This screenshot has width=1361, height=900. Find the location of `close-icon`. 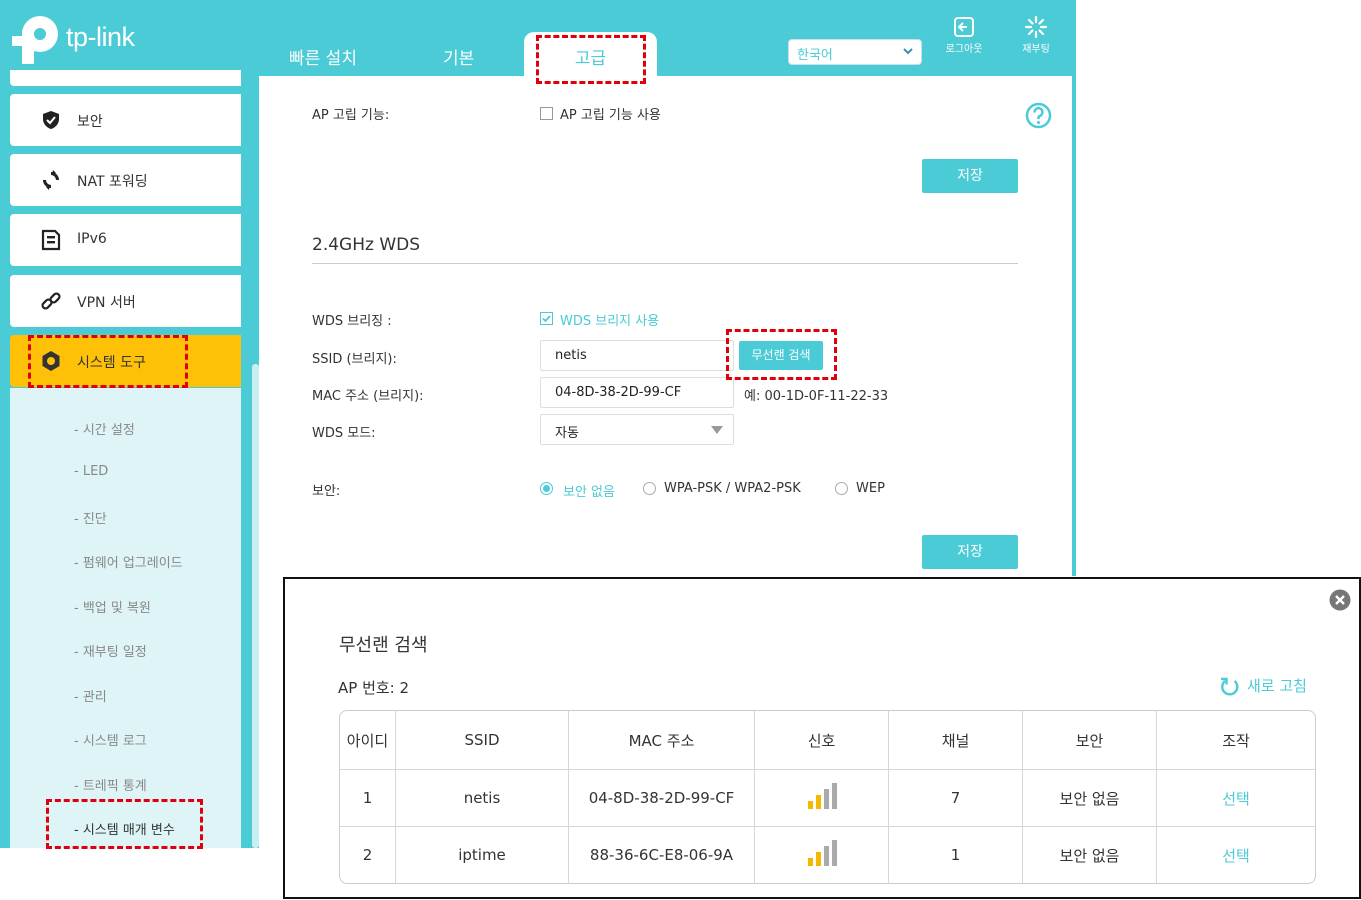

close-icon is located at coordinates (1340, 600).